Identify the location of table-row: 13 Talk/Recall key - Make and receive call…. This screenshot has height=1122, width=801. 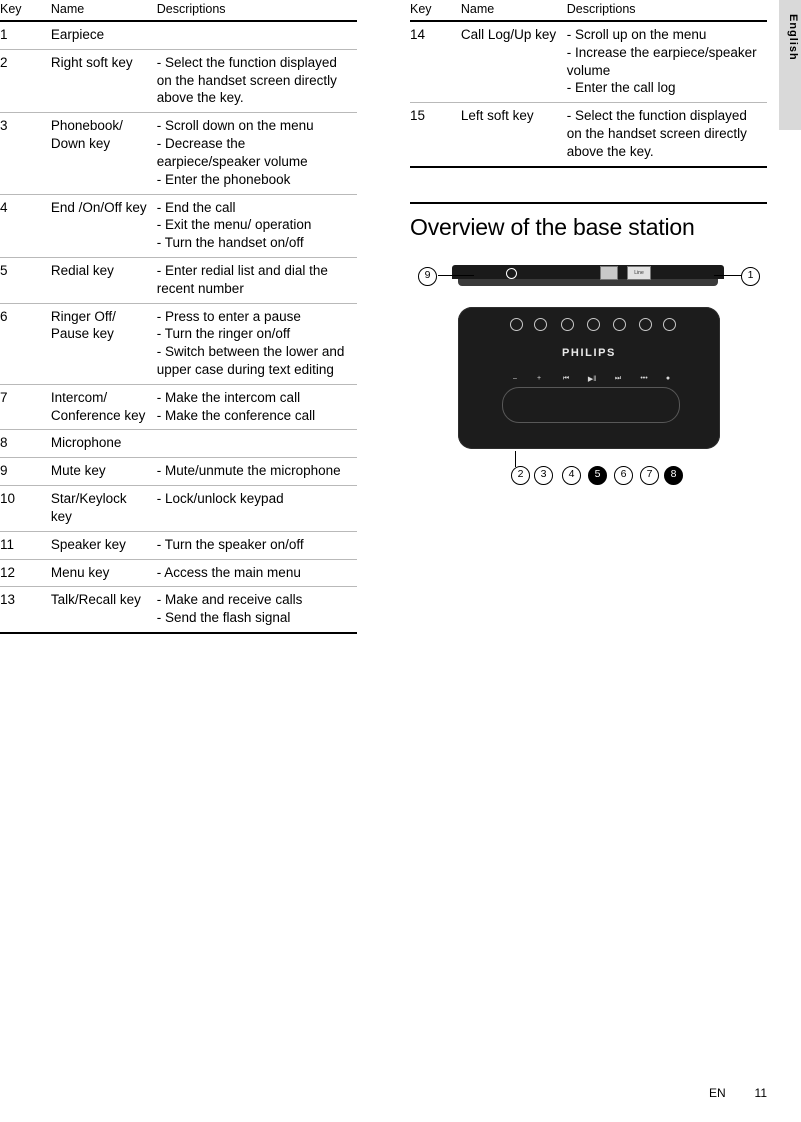
(178, 610).